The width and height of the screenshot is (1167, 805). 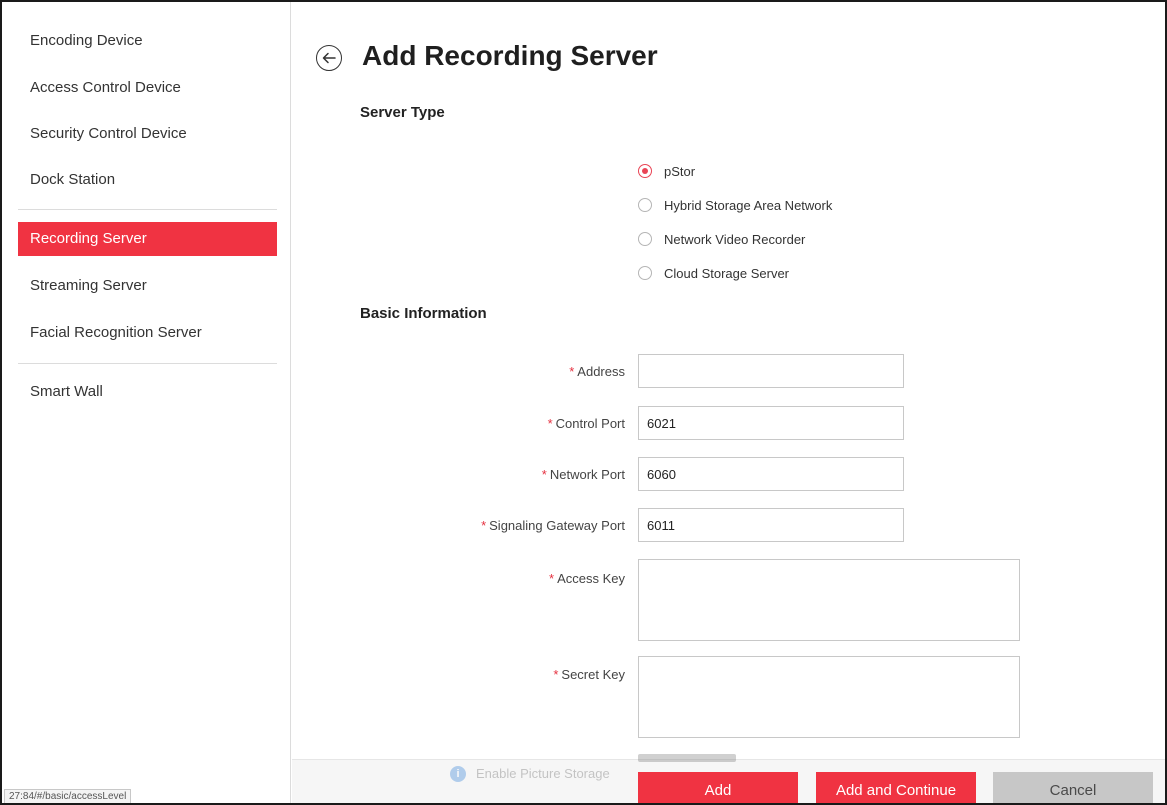 What do you see at coordinates (771, 371) in the screenshot?
I see `address-input` at bounding box center [771, 371].